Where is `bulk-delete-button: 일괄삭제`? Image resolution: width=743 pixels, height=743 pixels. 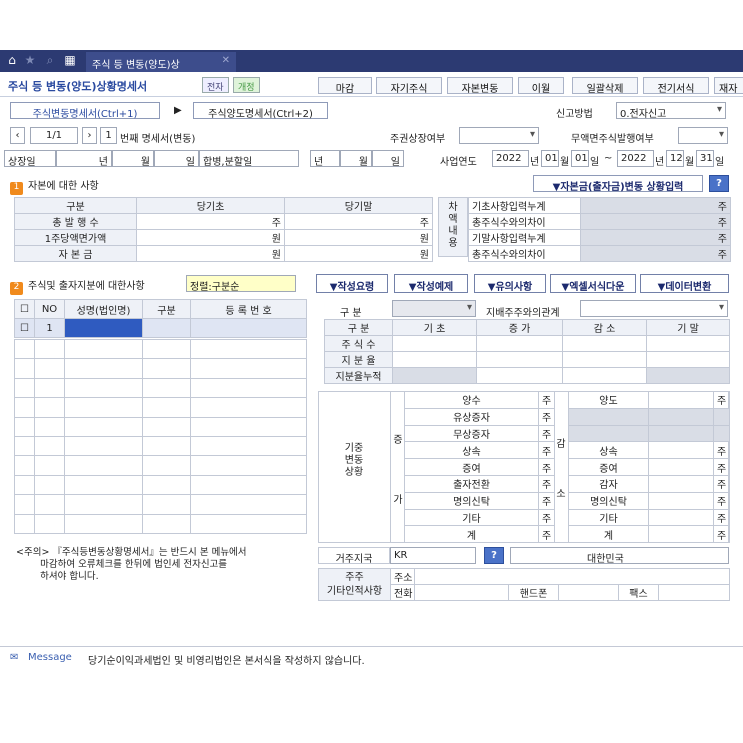
bulk-delete-button: 일괄삭제 is located at coordinates (605, 86).